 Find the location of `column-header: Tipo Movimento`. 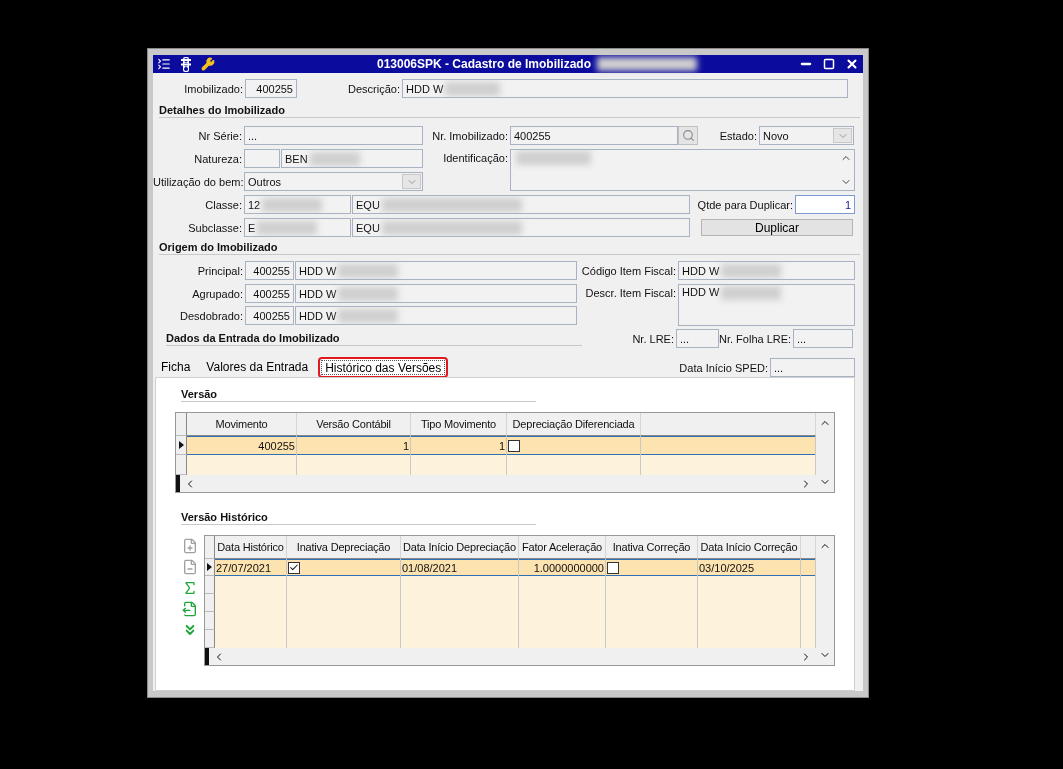

column-header: Tipo Movimento is located at coordinates (458, 424).